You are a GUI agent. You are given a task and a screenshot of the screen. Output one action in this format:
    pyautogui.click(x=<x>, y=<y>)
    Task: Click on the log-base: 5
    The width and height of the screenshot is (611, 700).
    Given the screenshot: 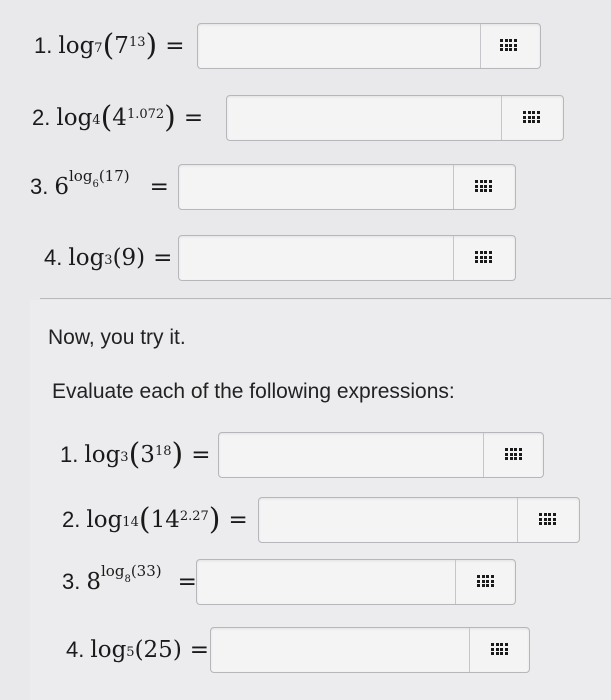 What is the action you would take?
    pyautogui.click(x=130, y=652)
    